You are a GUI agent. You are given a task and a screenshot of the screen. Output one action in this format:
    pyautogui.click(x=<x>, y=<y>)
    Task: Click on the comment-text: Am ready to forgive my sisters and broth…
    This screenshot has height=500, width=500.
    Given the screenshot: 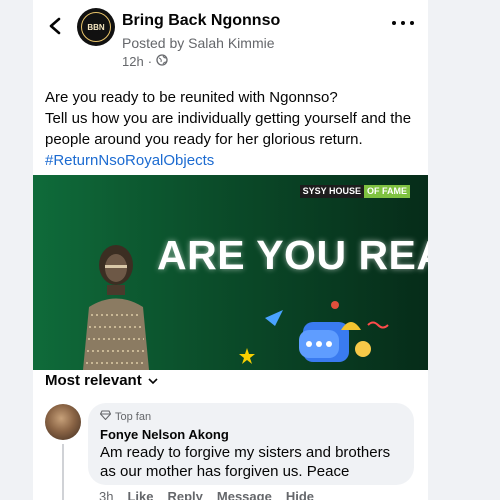 What is the action you would take?
    pyautogui.click(x=245, y=462)
    